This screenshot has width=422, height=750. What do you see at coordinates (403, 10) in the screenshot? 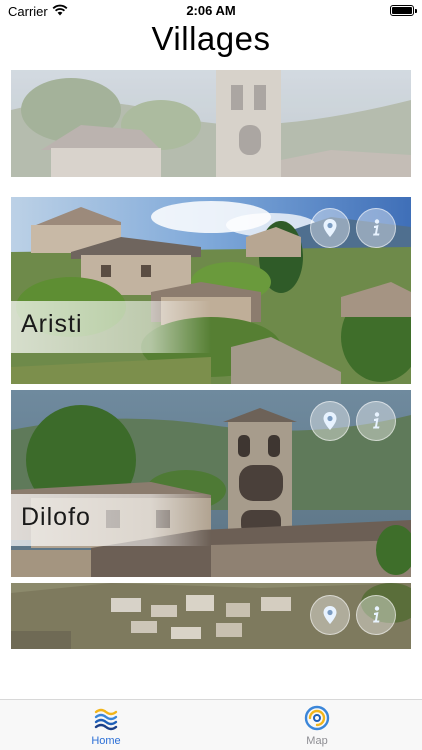
I see `battery-icon` at bounding box center [403, 10].